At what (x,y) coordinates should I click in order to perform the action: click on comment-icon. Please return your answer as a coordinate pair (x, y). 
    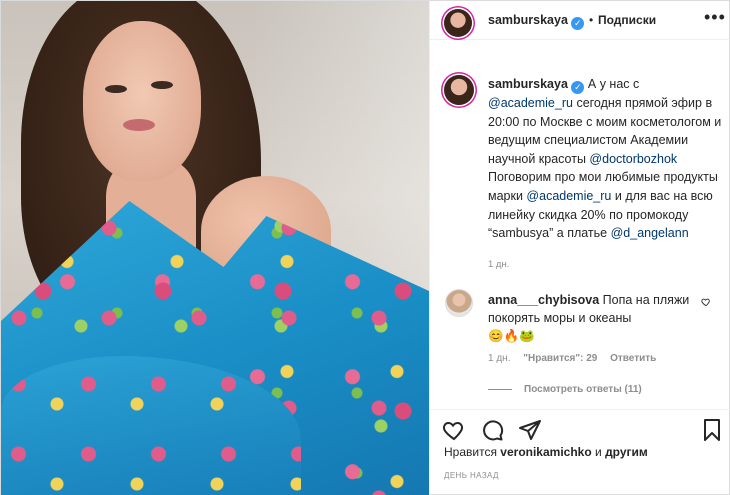
    Looking at the image, I should click on (492, 430).